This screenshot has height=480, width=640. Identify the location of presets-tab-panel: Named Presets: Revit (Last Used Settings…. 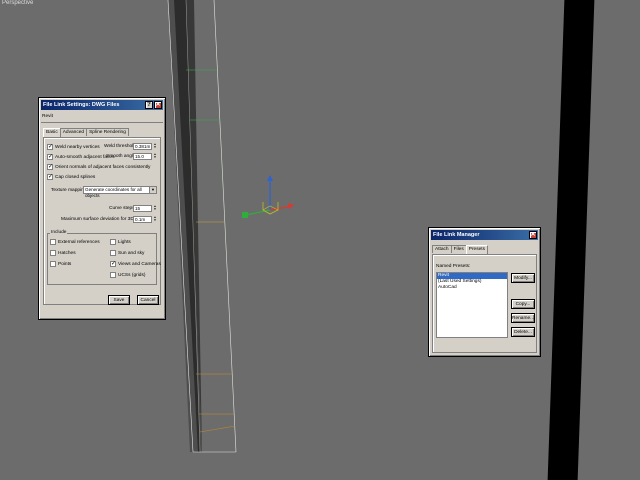
(484, 303).